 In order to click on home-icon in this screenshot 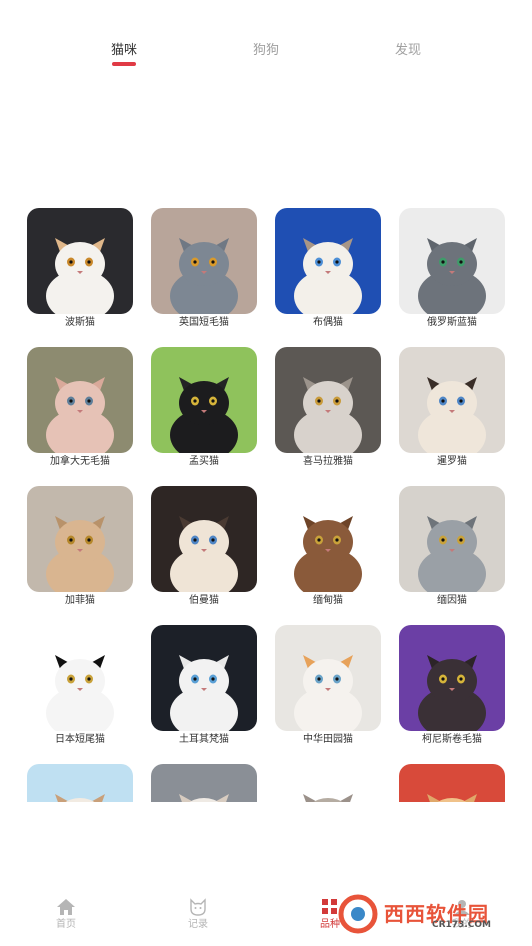, I will do `click(66, 907)`.